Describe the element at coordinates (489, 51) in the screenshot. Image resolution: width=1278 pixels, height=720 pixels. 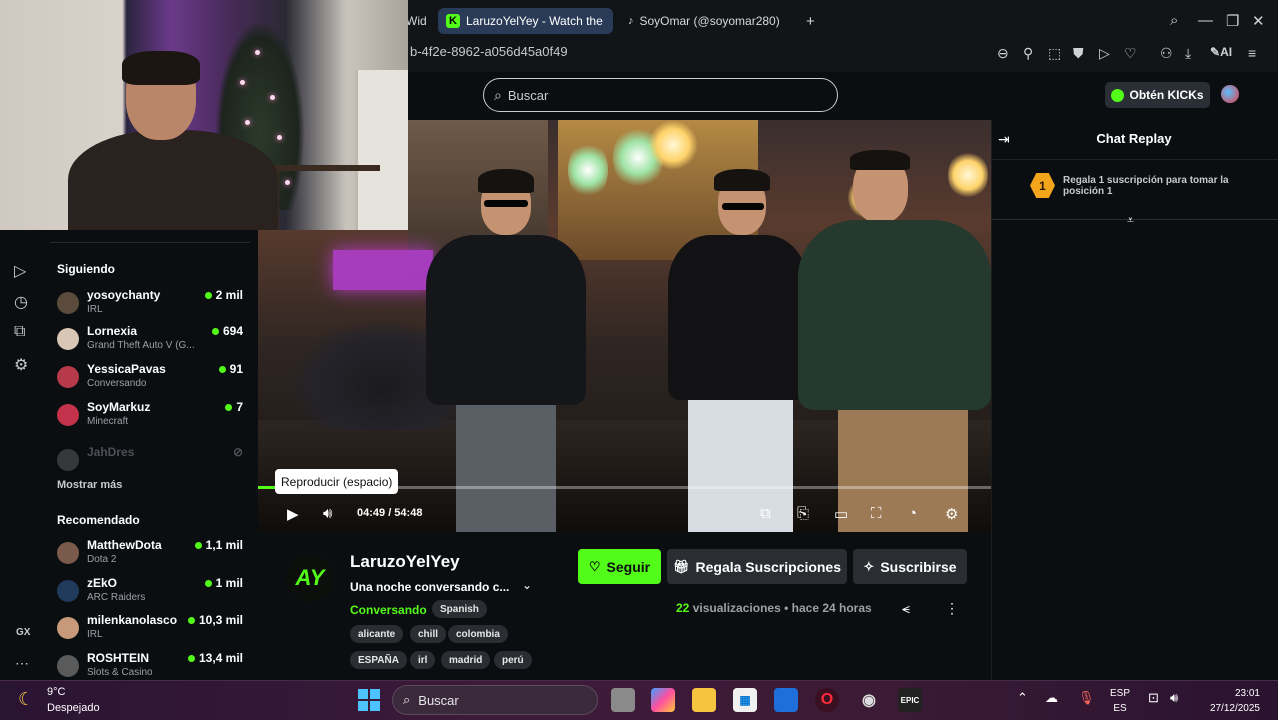
I see `url-text: b-4f2e-8962-a056d45a0f49` at that location.